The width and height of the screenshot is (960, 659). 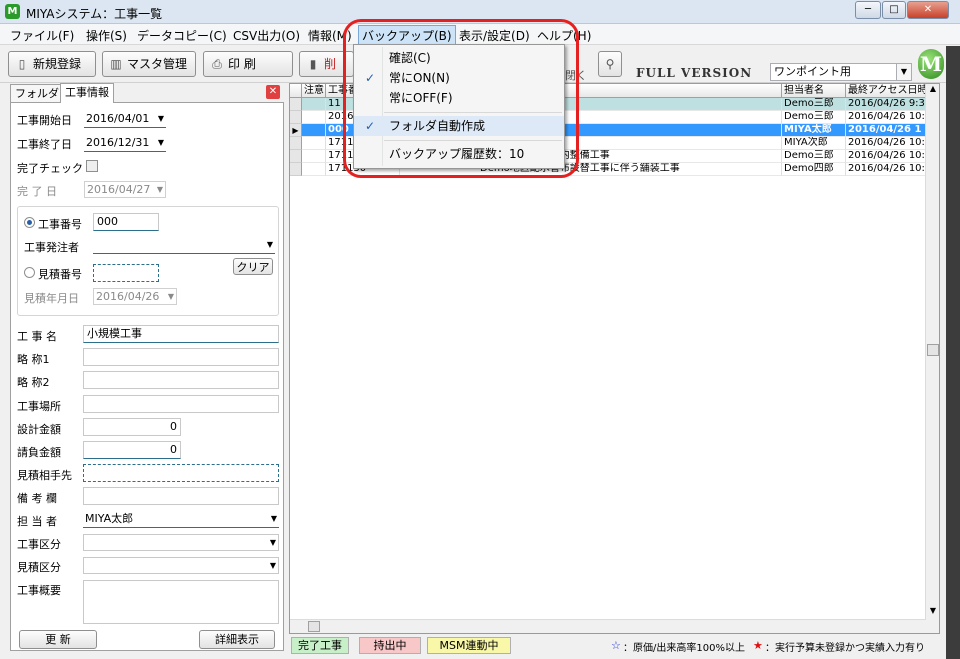 What do you see at coordinates (314, 91) in the screenshot?
I see `column-header-note: 注意` at bounding box center [314, 91].